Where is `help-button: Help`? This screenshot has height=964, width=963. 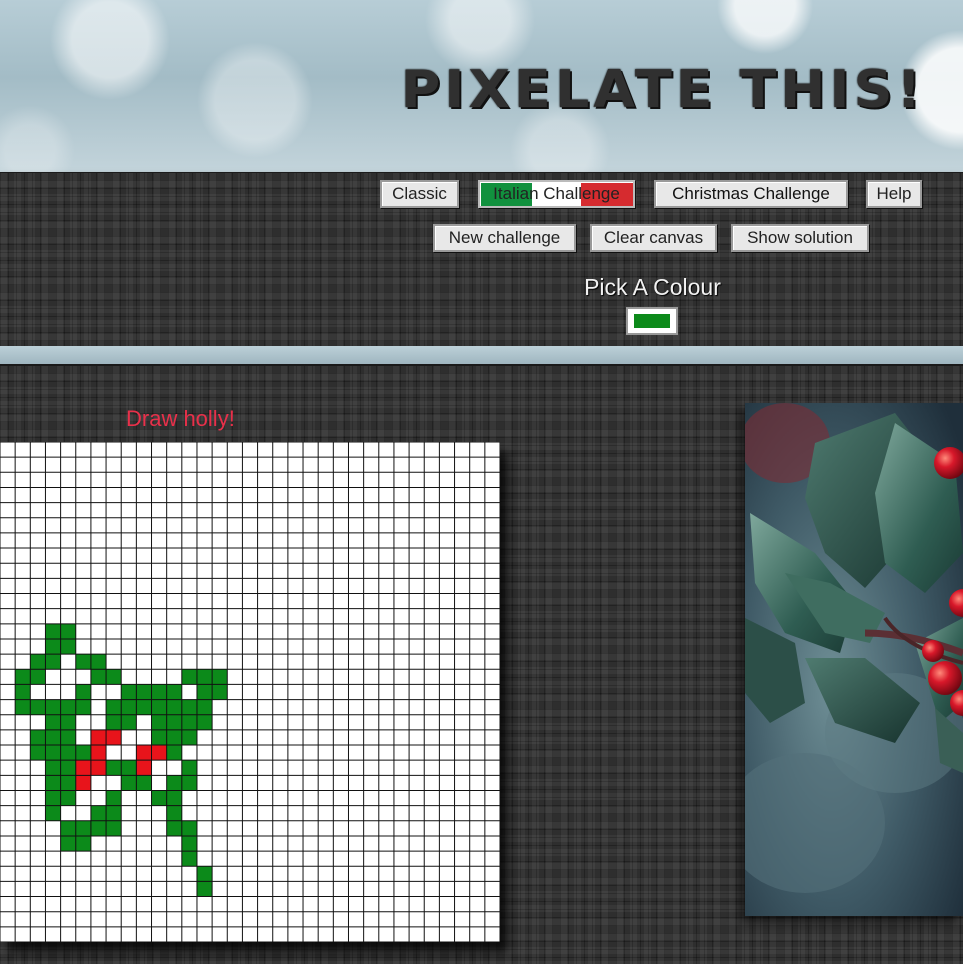
help-button: Help is located at coordinates (894, 194).